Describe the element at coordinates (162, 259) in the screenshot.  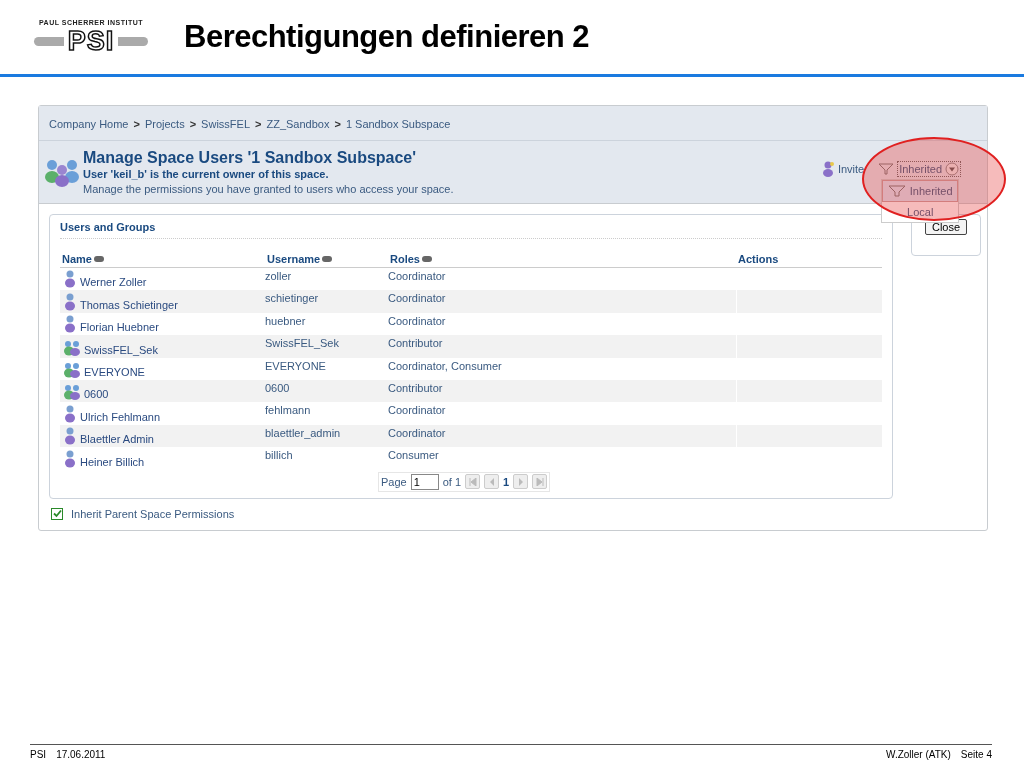
I see `column-header: Name` at that location.